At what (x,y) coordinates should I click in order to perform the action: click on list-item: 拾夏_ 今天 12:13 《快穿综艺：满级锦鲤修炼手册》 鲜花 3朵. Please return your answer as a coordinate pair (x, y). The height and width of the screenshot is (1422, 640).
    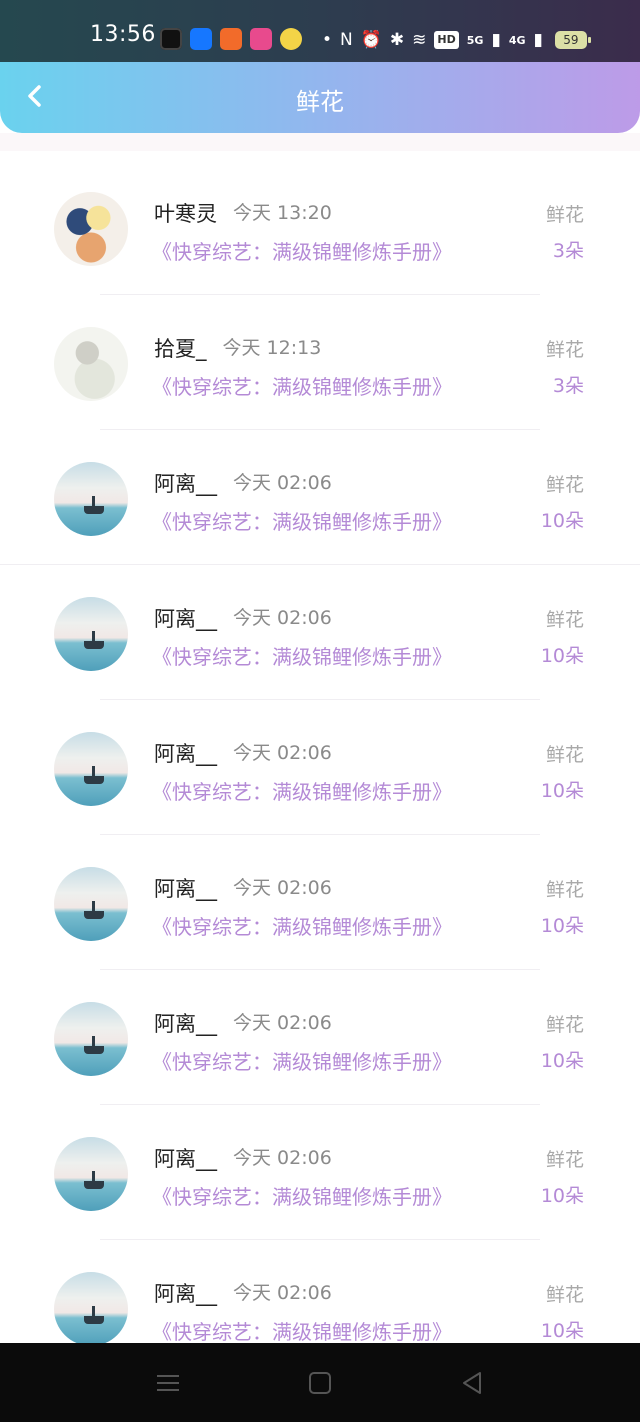
    Looking at the image, I should click on (320, 362).